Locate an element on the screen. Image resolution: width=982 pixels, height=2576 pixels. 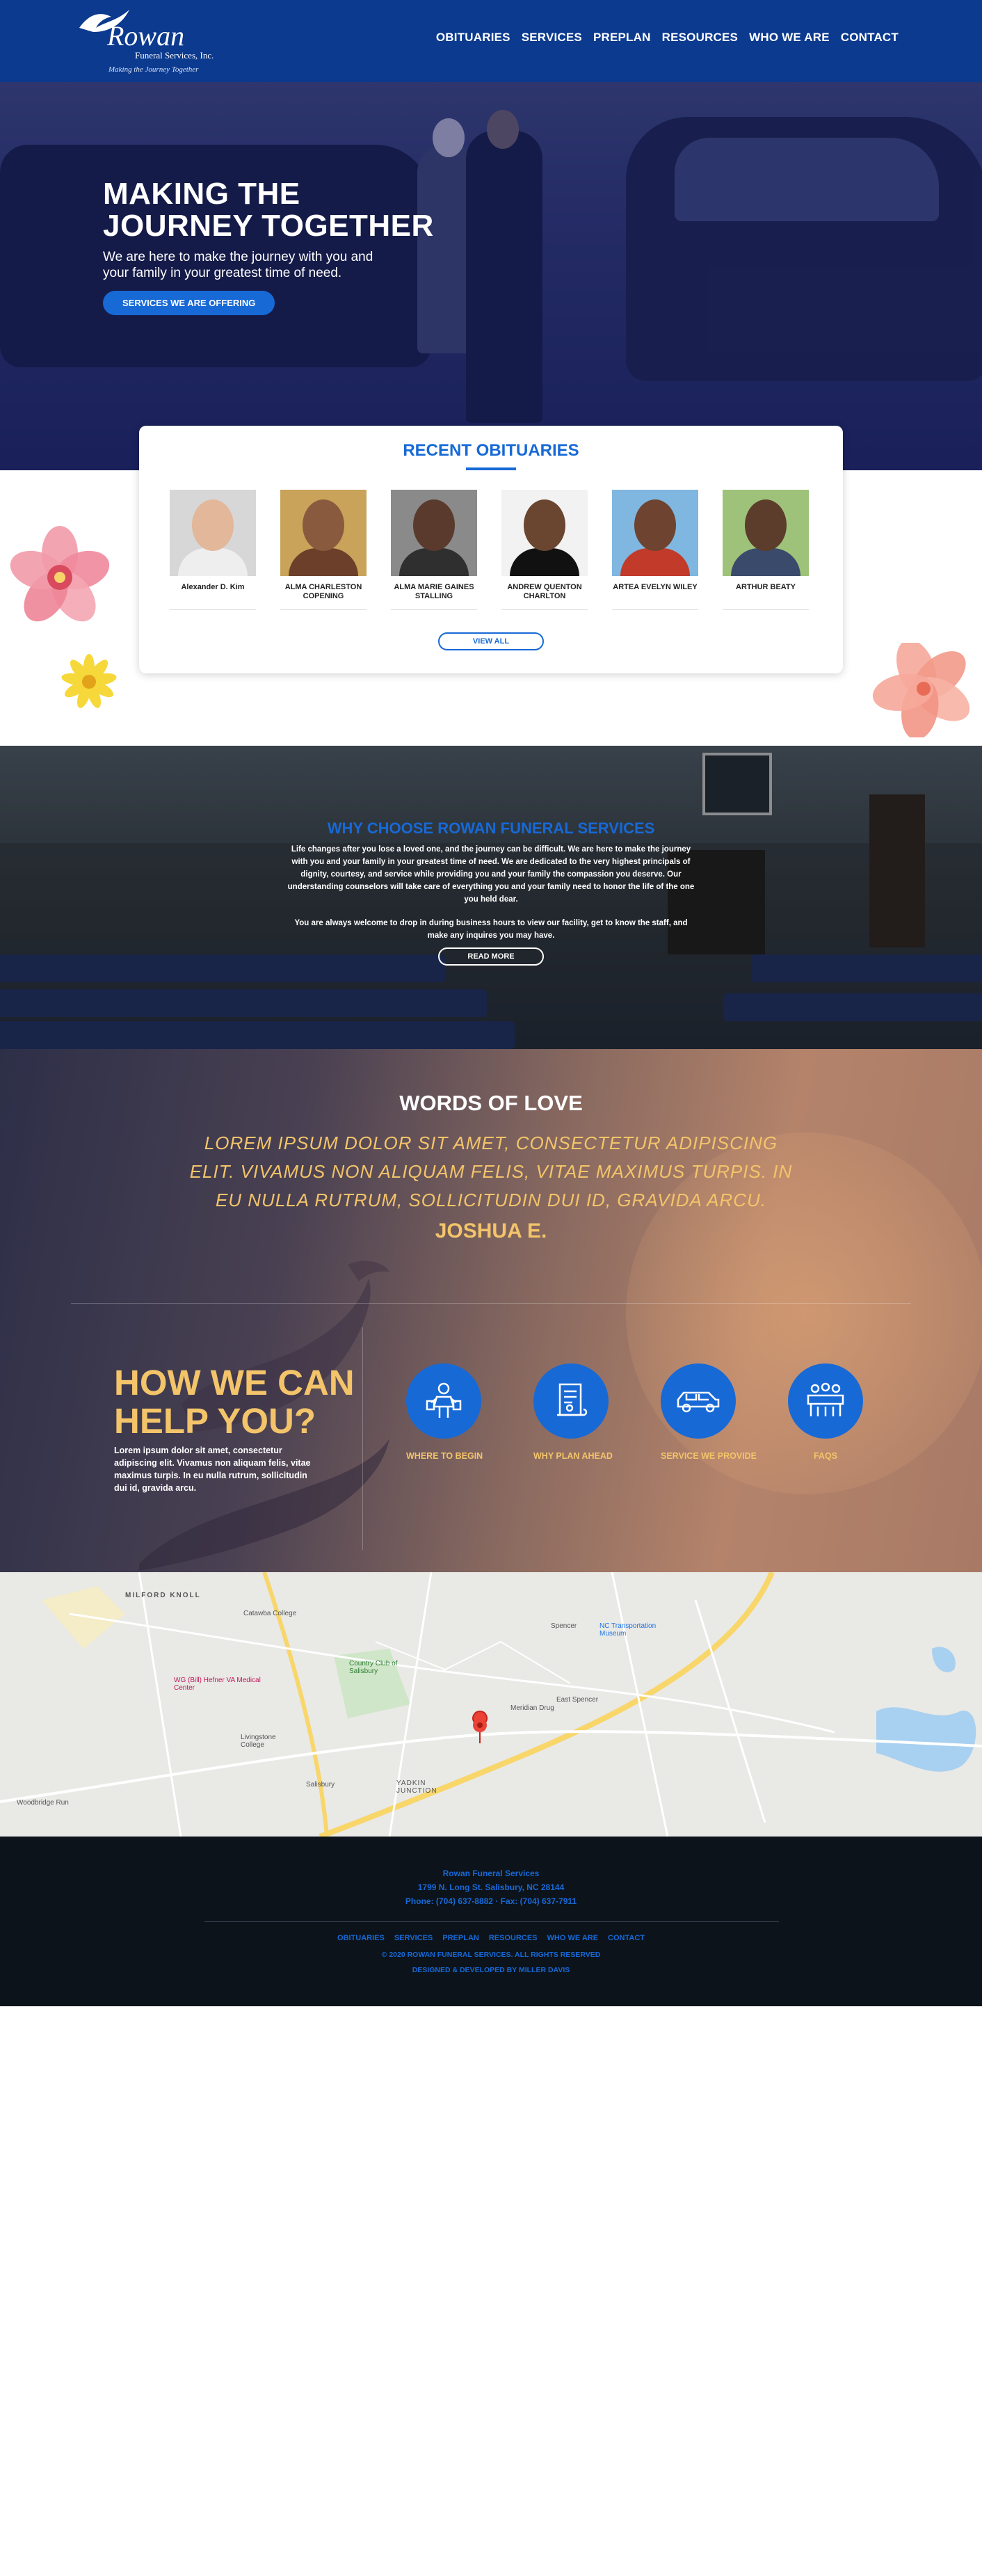
footer-divider is located at coordinates (491, 1921).